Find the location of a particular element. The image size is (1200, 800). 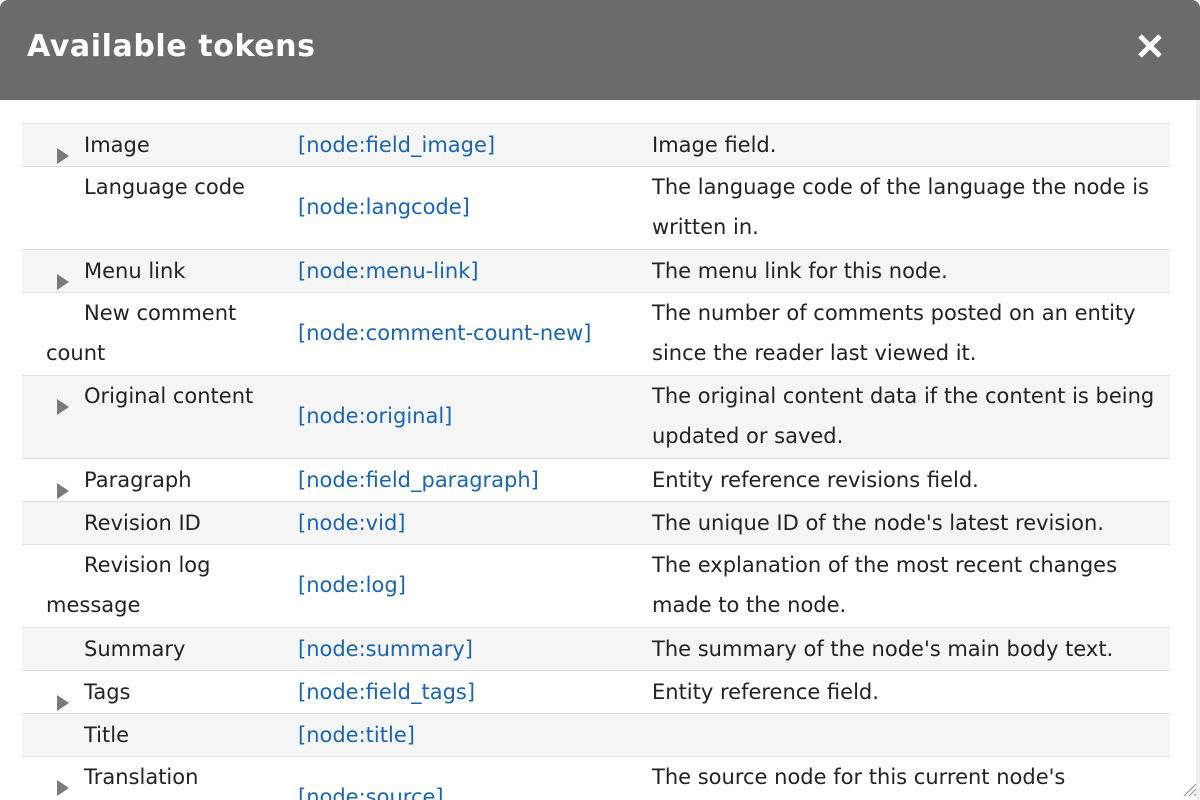

token-link: [node:menu-link] is located at coordinates (463, 271).